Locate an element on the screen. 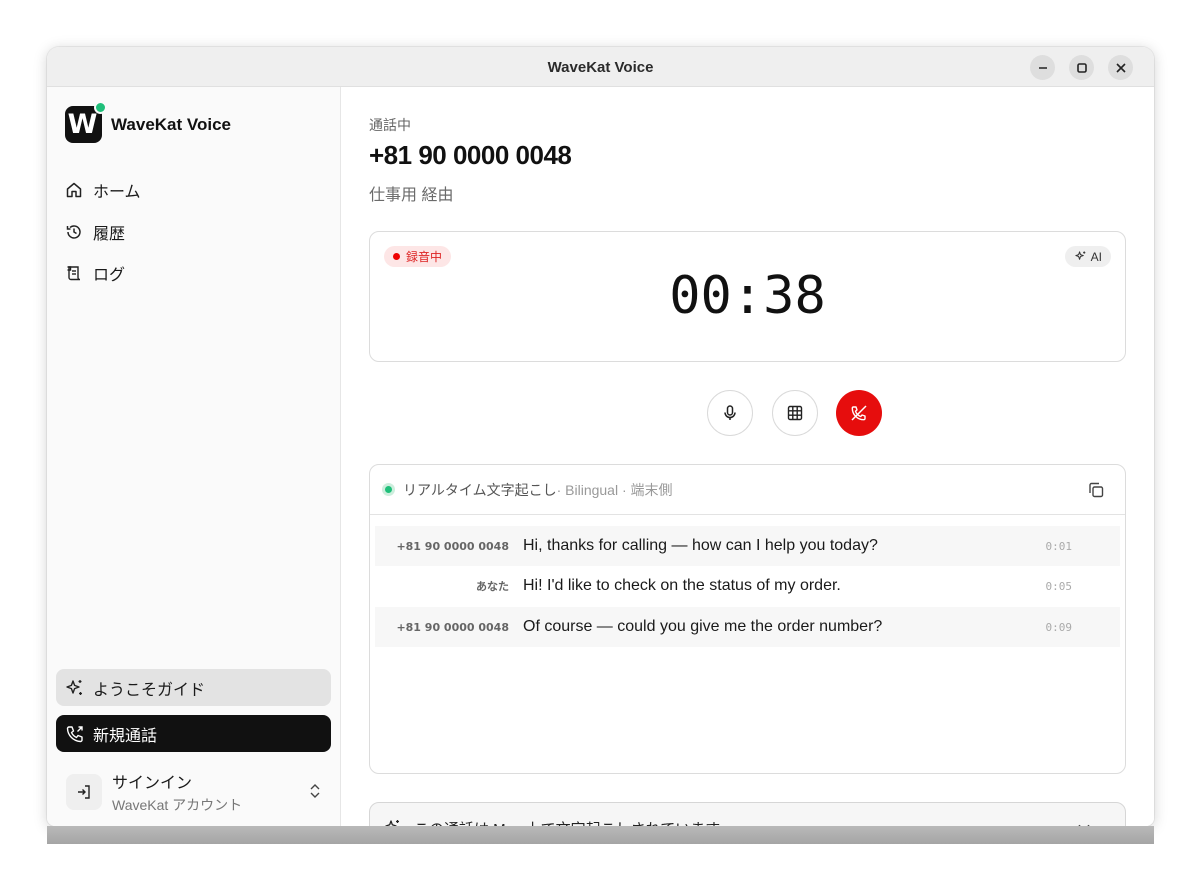  sidebar-item-home: ホーム is located at coordinates (103, 190).